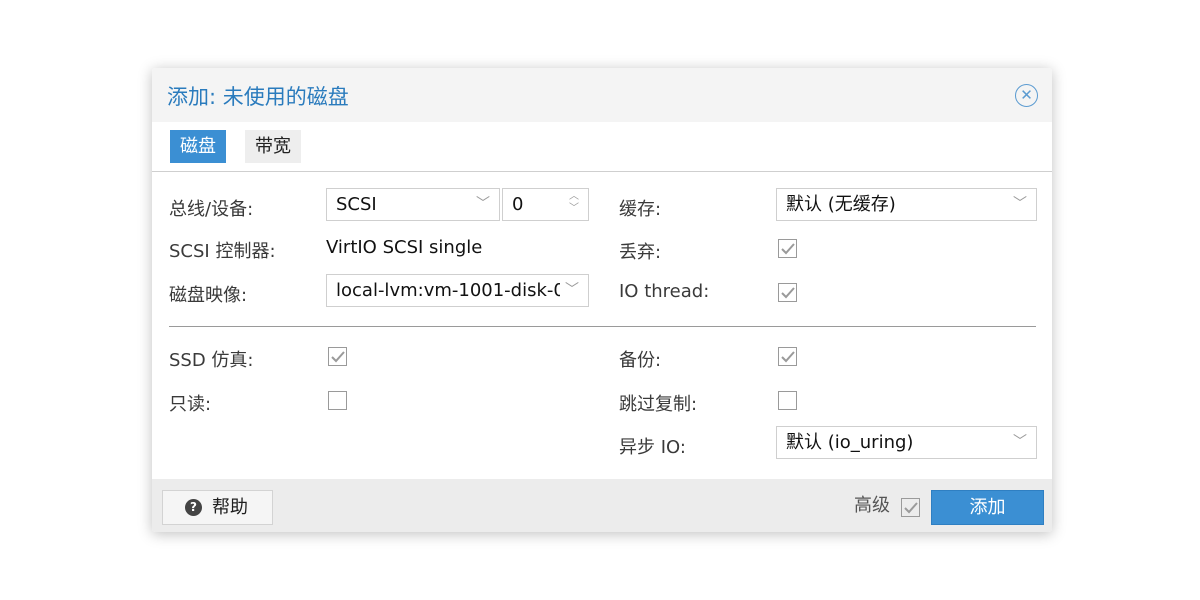 This screenshot has height=600, width=1200. What do you see at coordinates (574, 203) in the screenshot?
I see `spinner-arrows-icon: ︿ ﹀` at bounding box center [574, 203].